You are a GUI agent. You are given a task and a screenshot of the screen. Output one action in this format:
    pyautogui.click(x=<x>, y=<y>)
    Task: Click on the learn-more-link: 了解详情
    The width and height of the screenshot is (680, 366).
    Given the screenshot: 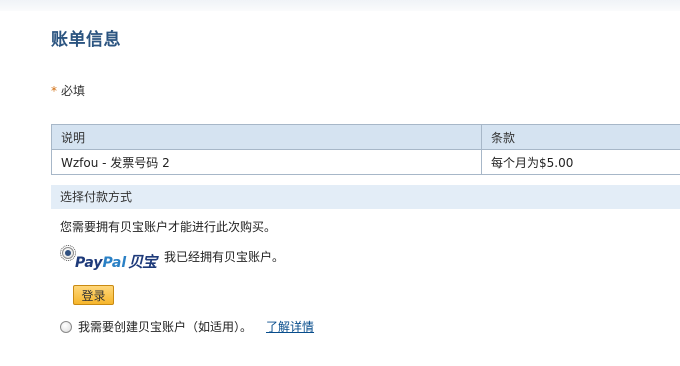 What is the action you would take?
    pyautogui.click(x=290, y=327)
    